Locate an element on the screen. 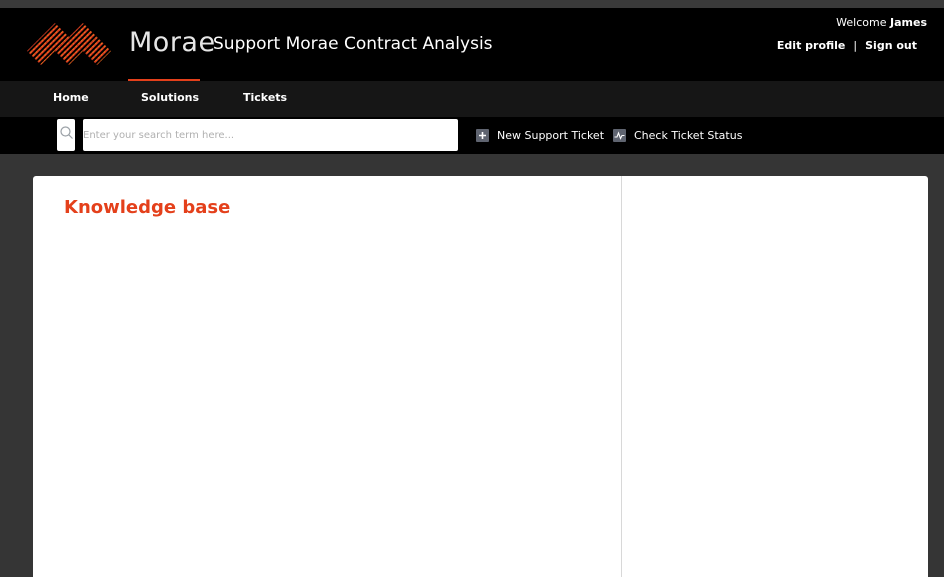 The width and height of the screenshot is (944, 577). search-input is located at coordinates (270, 135).